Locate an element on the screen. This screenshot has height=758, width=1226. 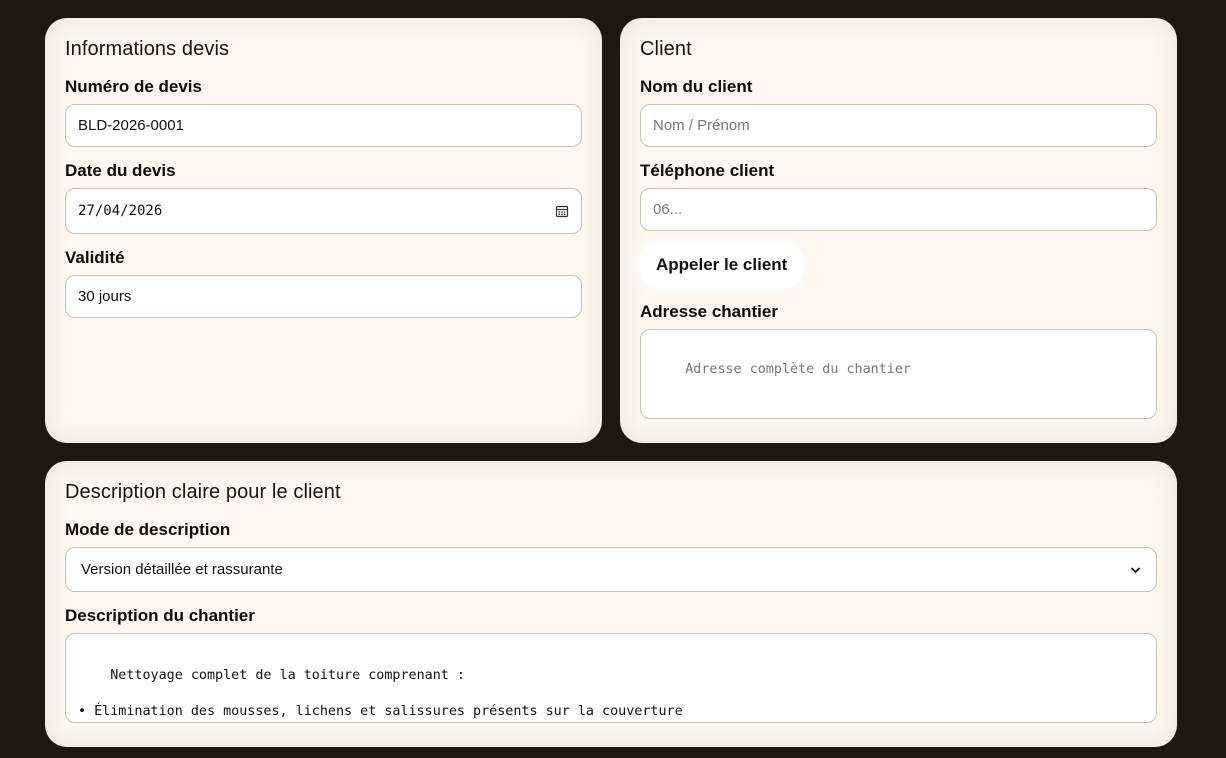
site-address-placeholder: Adresse complète du chantier is located at coordinates (798, 369).